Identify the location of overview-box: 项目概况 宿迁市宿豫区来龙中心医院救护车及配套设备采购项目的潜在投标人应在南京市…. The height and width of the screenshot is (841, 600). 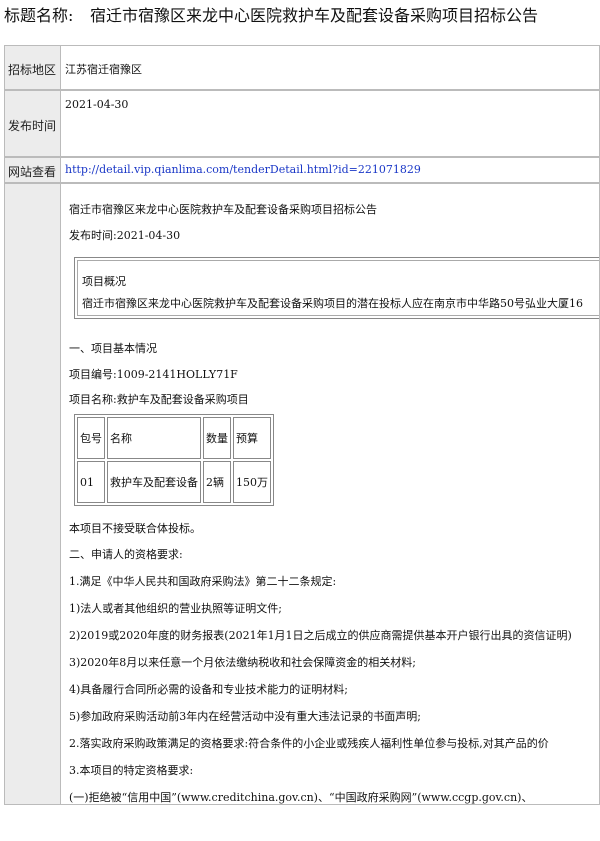
(336, 288).